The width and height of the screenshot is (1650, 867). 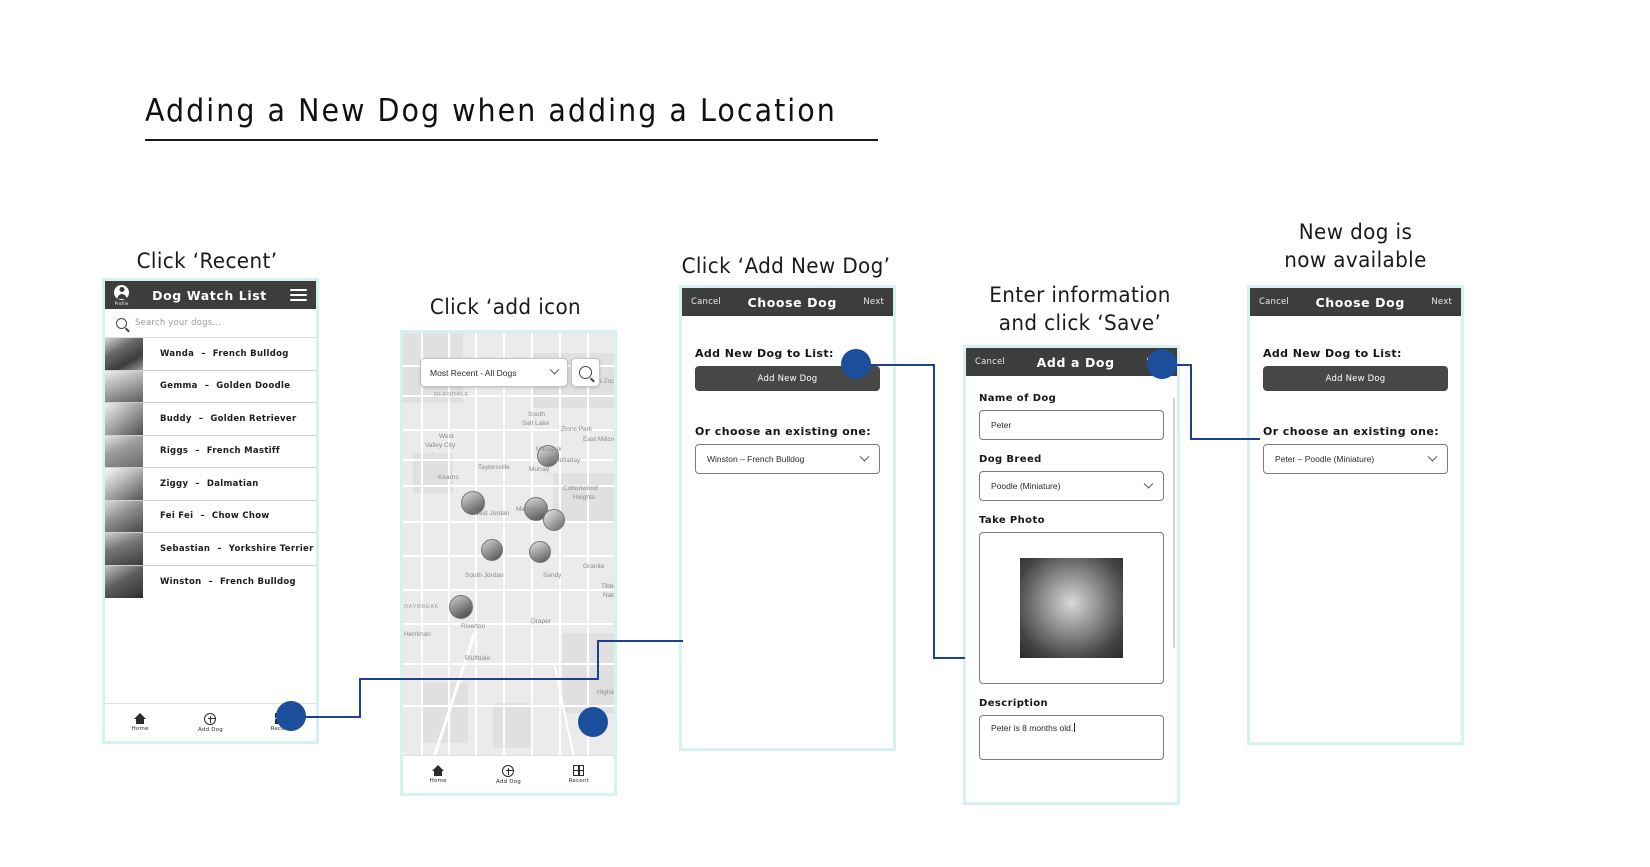 I want to click on existing-dog-select: Winston – French Bulldog, so click(x=787, y=459).